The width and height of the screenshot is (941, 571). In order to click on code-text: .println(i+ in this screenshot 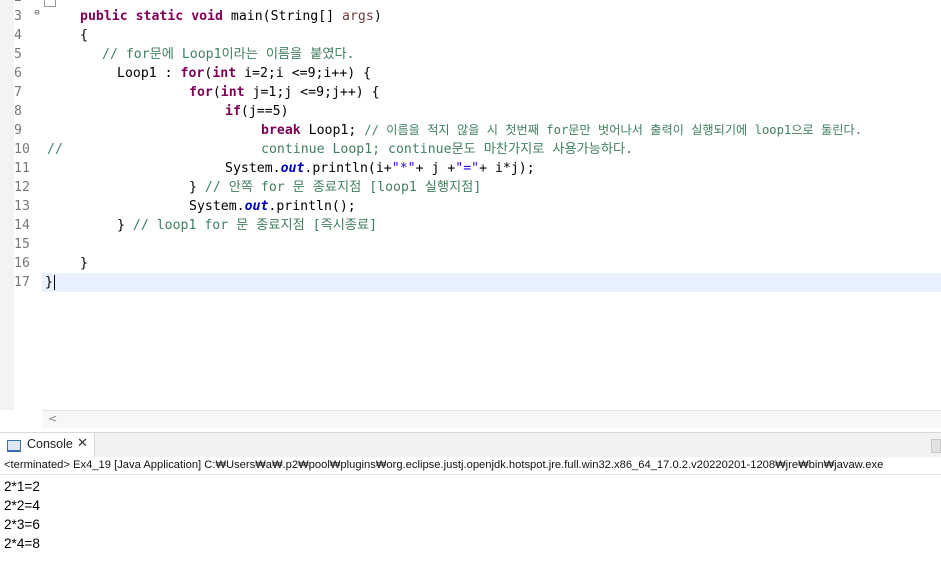, I will do `click(348, 168)`.